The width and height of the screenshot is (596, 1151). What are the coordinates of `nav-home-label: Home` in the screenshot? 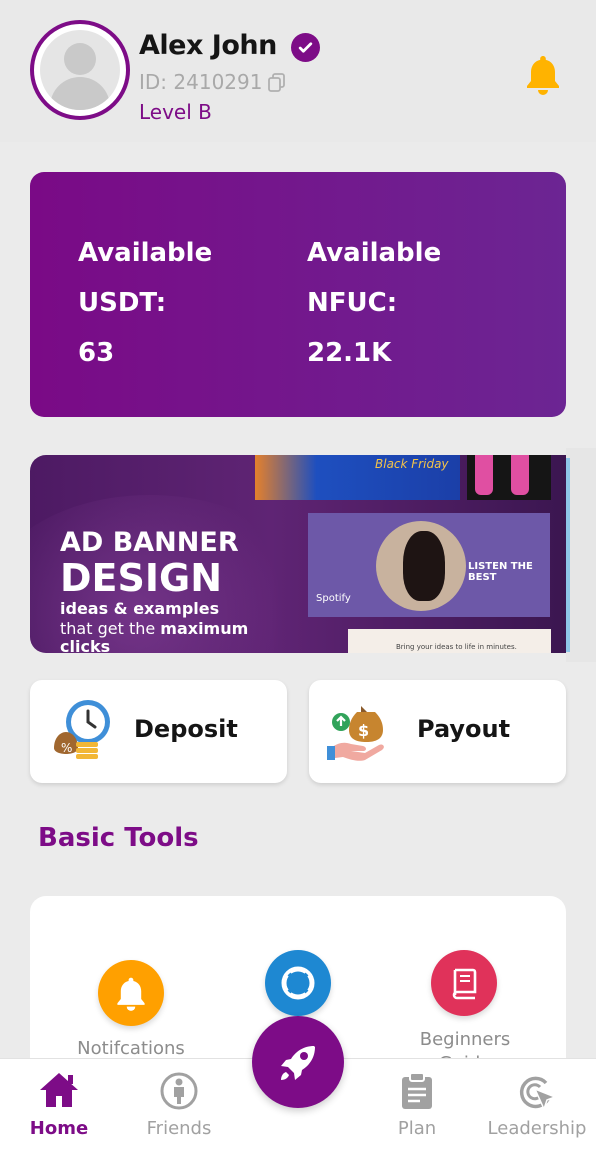 It's located at (59, 1128).